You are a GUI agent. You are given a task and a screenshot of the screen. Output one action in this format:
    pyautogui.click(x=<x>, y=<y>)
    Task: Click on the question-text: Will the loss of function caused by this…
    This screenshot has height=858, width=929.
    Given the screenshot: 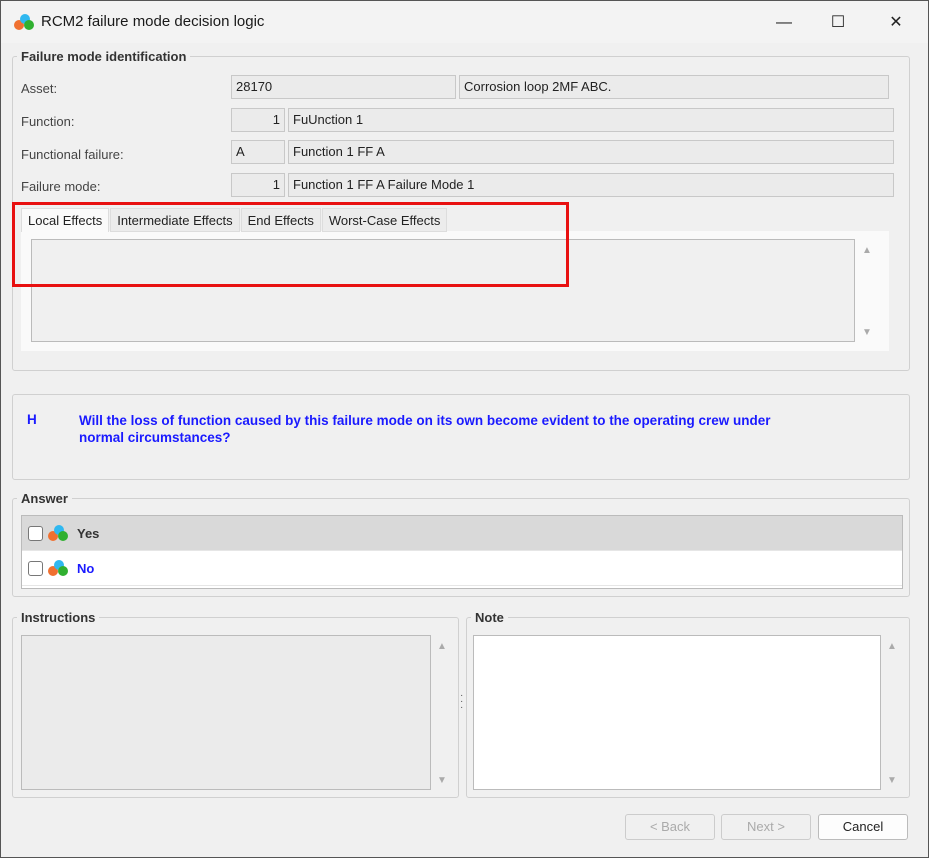 What is the action you would take?
    pyautogui.click(x=425, y=429)
    